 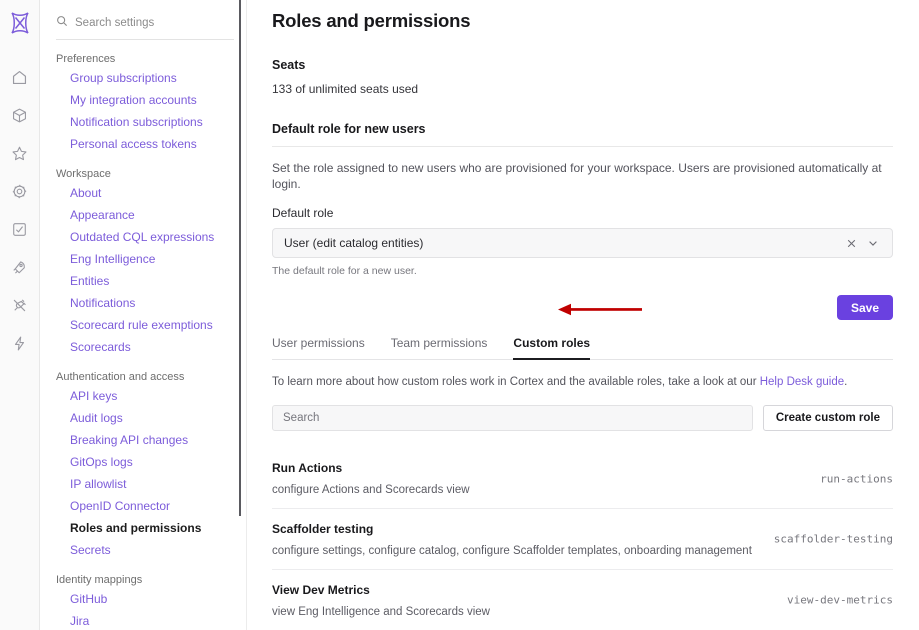 What do you see at coordinates (303, 213) in the screenshot?
I see `default-role-label: Default role` at bounding box center [303, 213].